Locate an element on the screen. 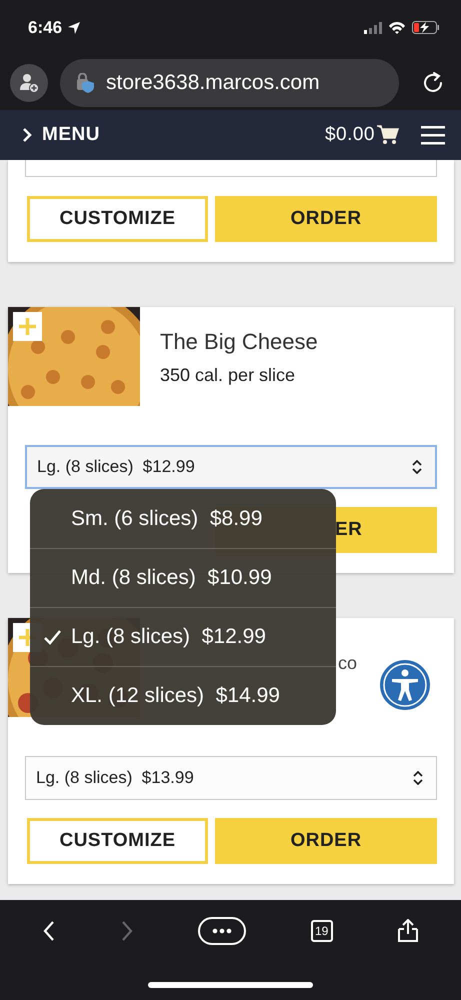  signal-icon is located at coordinates (373, 28).